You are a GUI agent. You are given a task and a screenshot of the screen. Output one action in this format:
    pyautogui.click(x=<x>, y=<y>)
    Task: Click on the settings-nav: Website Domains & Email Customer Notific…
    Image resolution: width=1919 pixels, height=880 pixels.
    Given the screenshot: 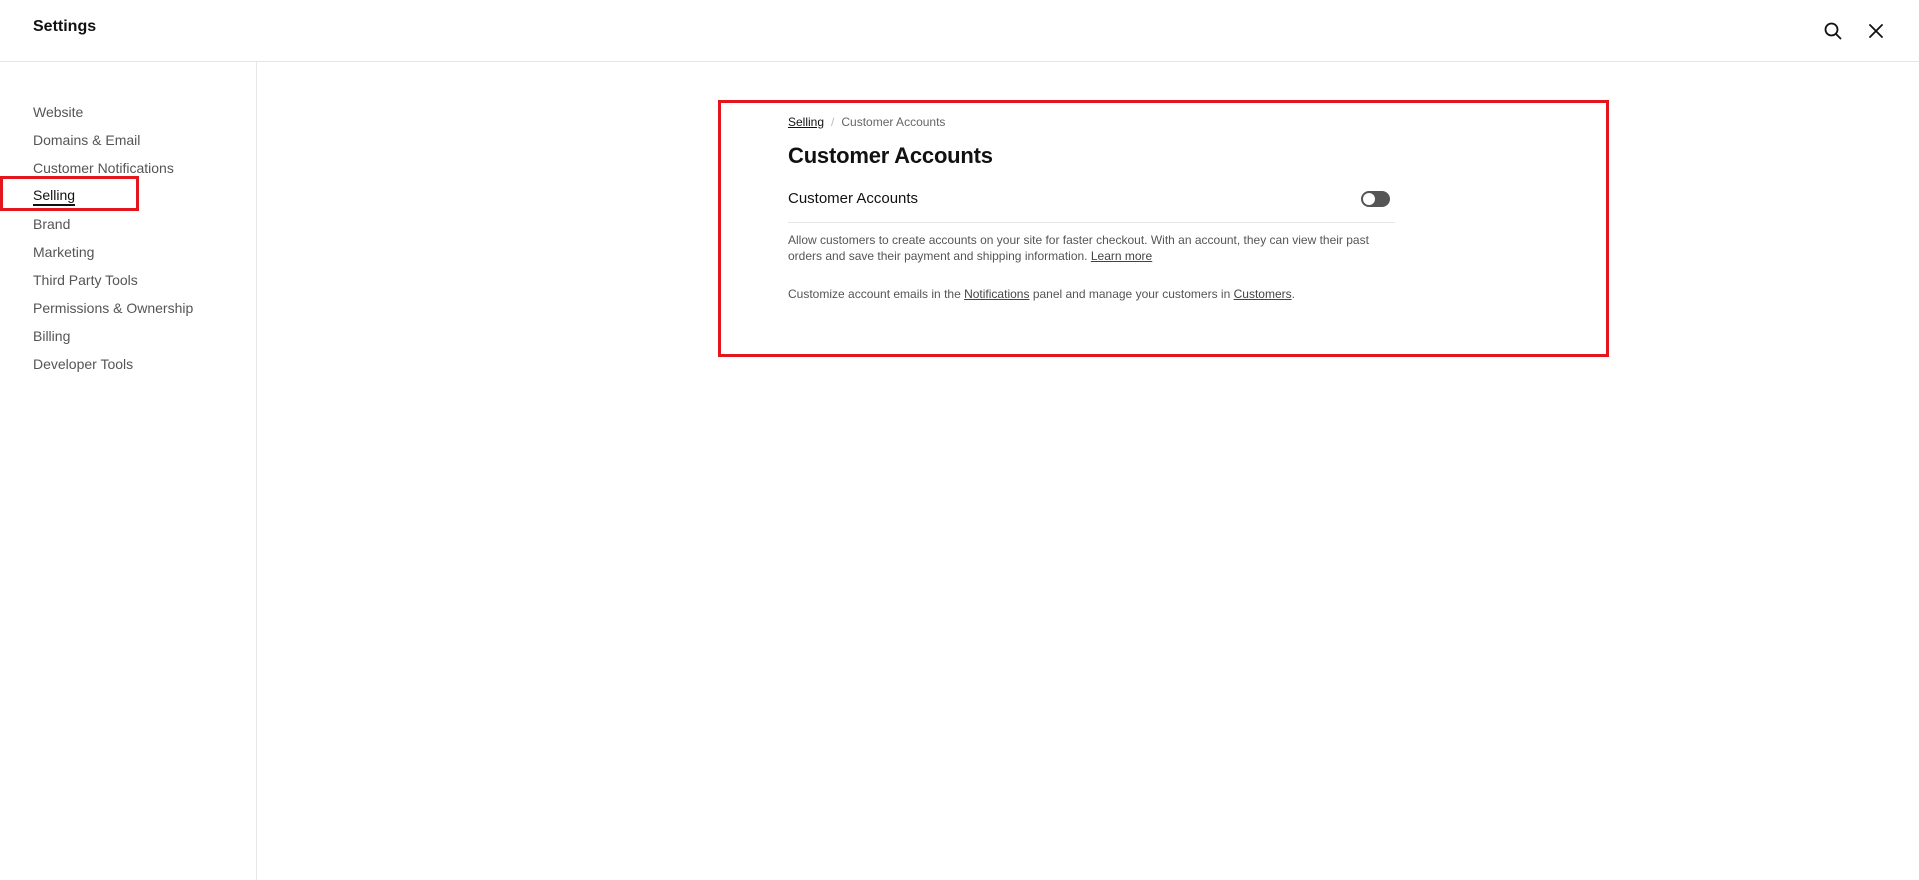 What is the action you would take?
    pyautogui.click(x=113, y=238)
    